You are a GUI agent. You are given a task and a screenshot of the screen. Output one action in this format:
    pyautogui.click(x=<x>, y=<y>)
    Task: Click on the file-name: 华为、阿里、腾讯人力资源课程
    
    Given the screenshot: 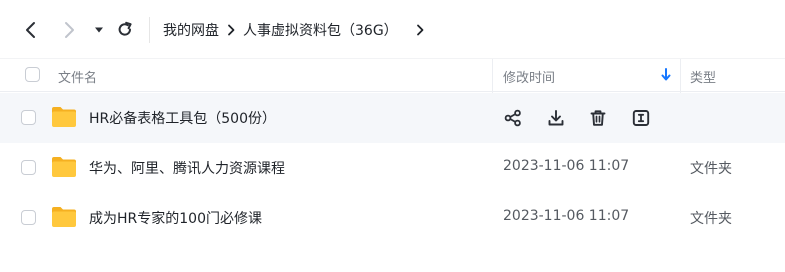 What is the action you would take?
    pyautogui.click(x=187, y=168)
    